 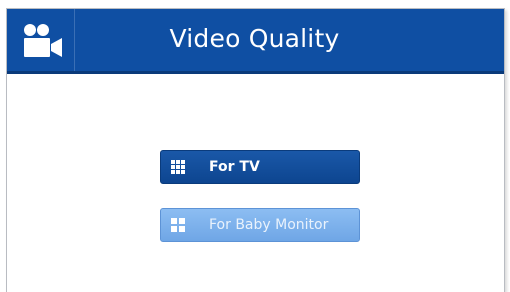 I want to click on header-icon-box, so click(x=41, y=40).